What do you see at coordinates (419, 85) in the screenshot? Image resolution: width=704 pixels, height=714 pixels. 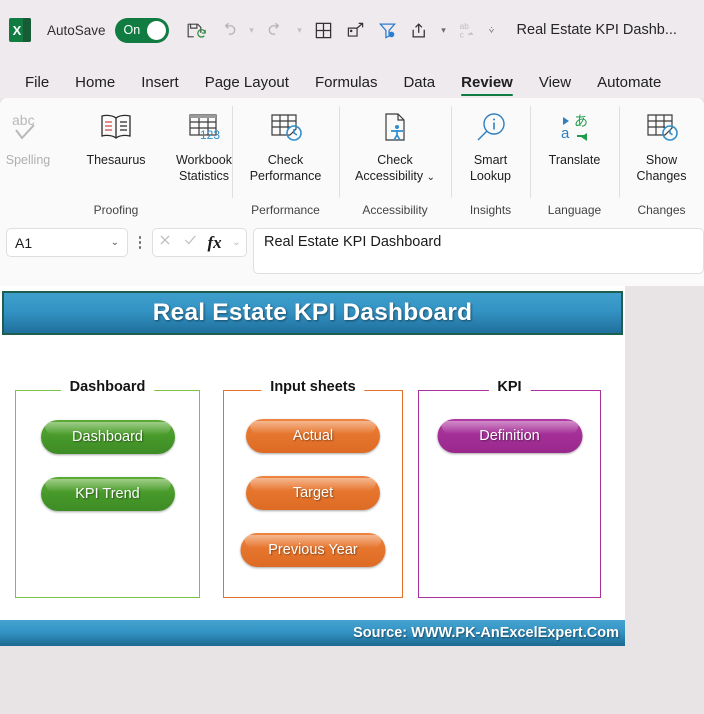 I see `tab-data: Data` at bounding box center [419, 85].